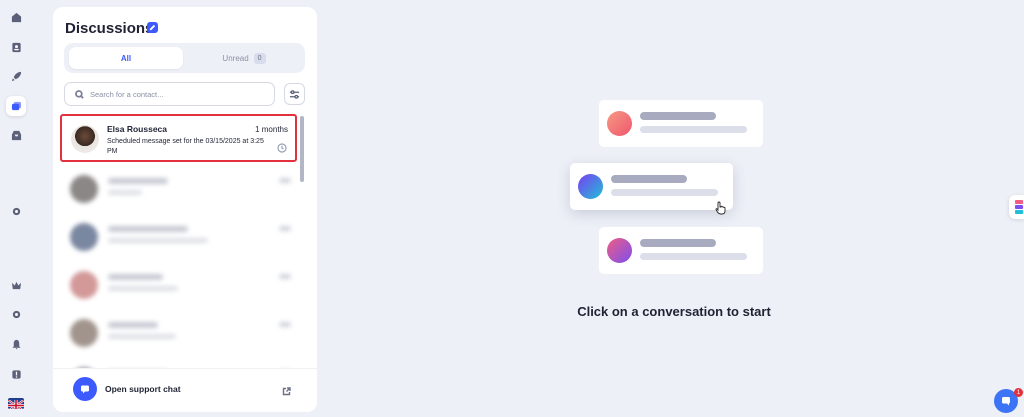 The image size is (1024, 417). I want to click on open-support-chat-button: Open support chat, so click(185, 390).